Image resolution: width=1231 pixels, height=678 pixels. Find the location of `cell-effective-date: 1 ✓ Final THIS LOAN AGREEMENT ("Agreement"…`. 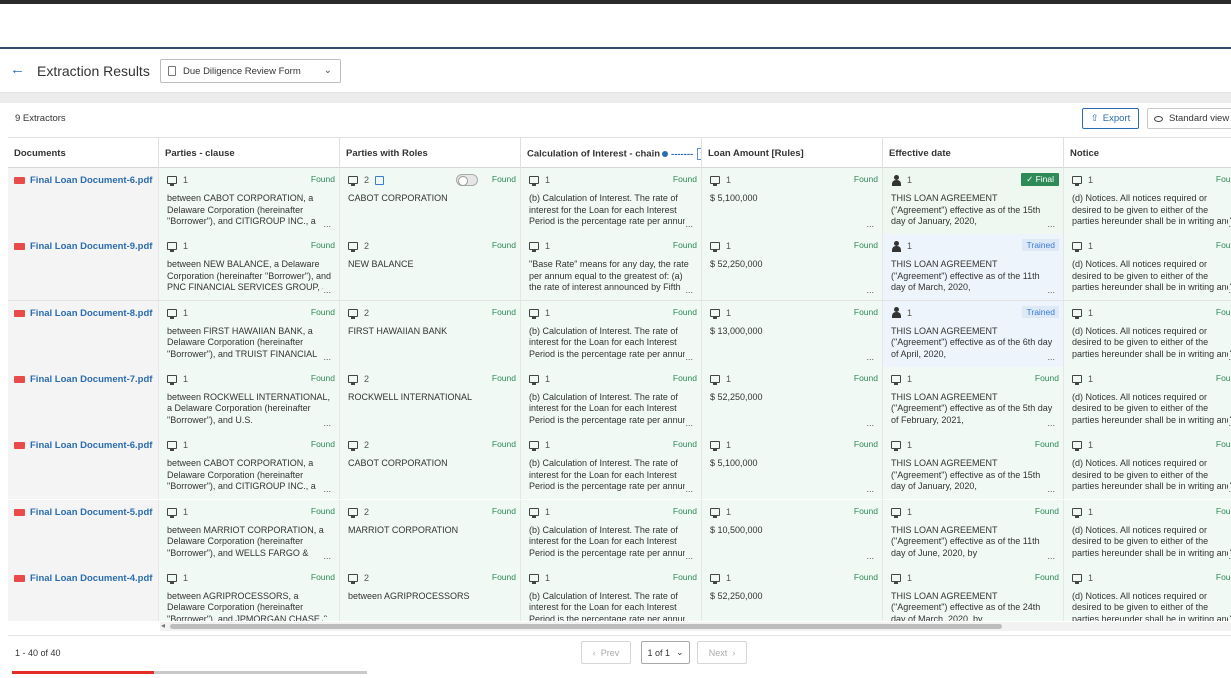

cell-effective-date: 1 ✓ Final THIS LOAN AGREEMENT ("Agreement"… is located at coordinates (973, 201).